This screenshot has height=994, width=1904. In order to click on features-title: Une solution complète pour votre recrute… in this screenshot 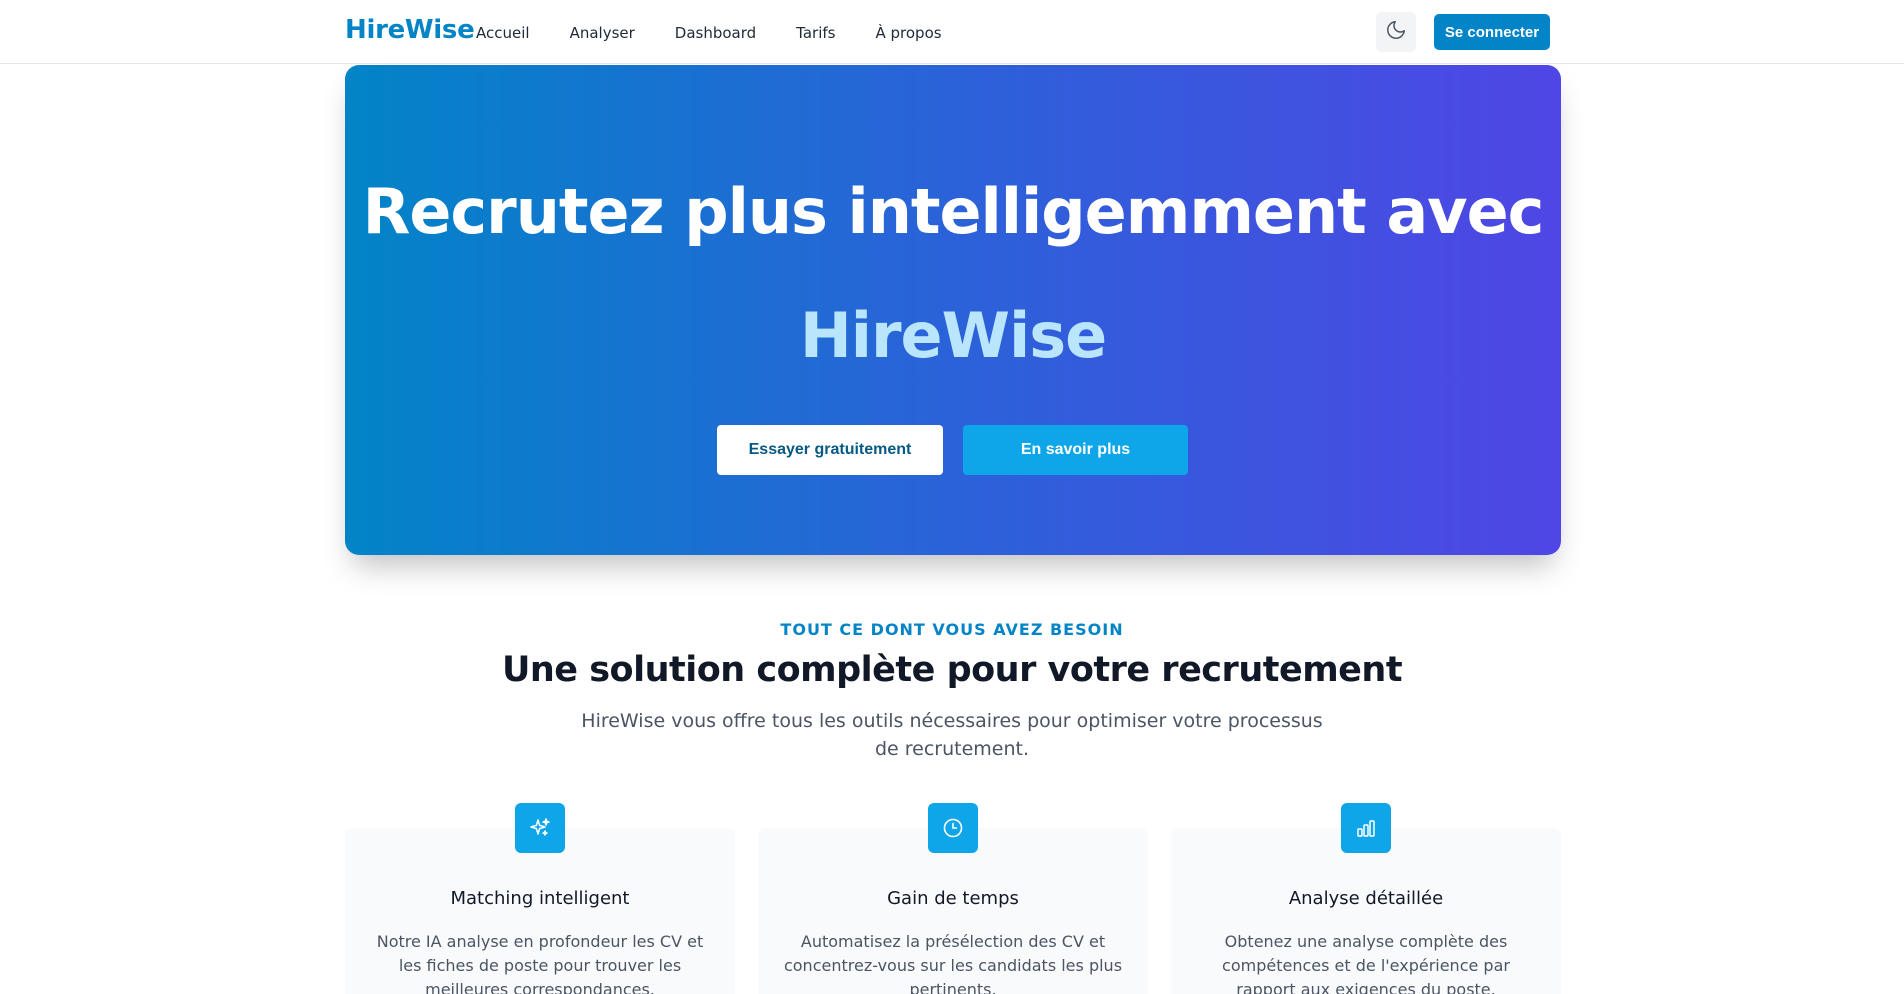, I will do `click(952, 670)`.